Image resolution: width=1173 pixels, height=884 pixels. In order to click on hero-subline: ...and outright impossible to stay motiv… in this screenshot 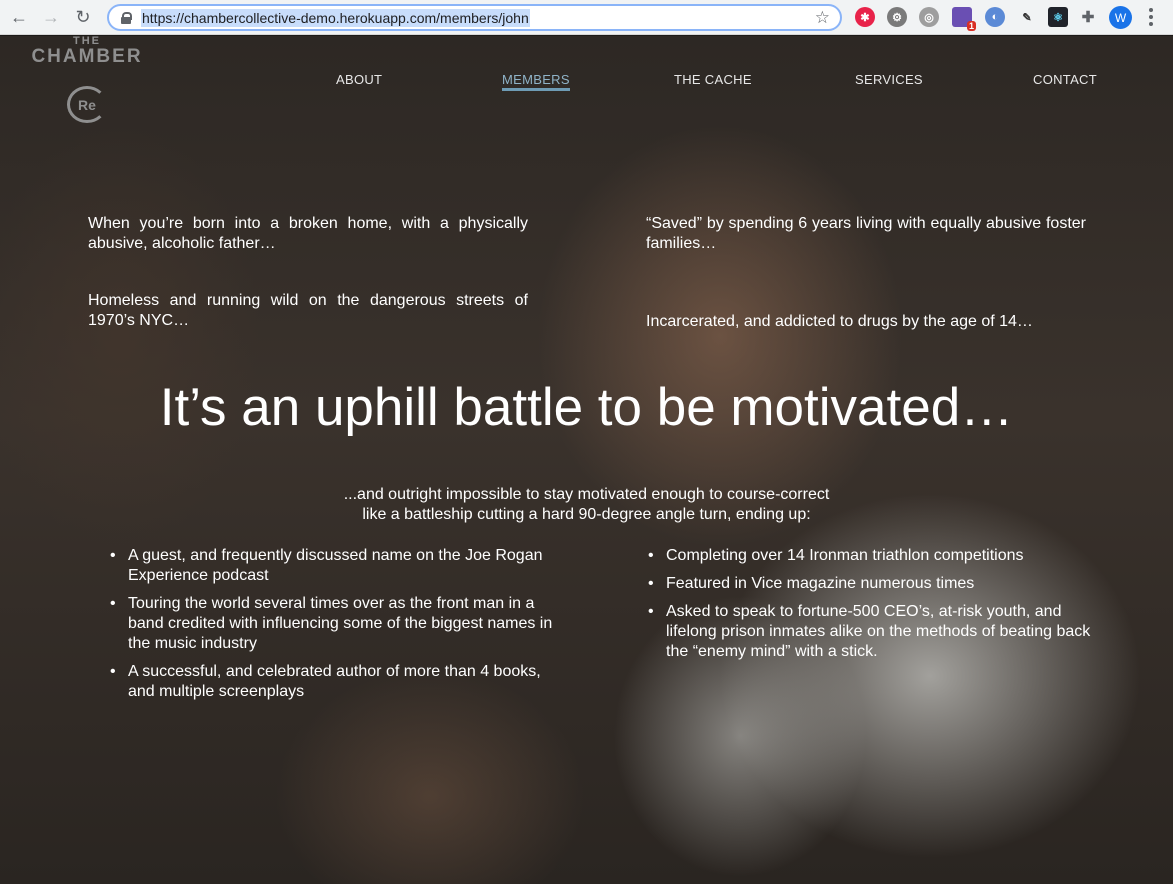, I will do `click(586, 505)`.